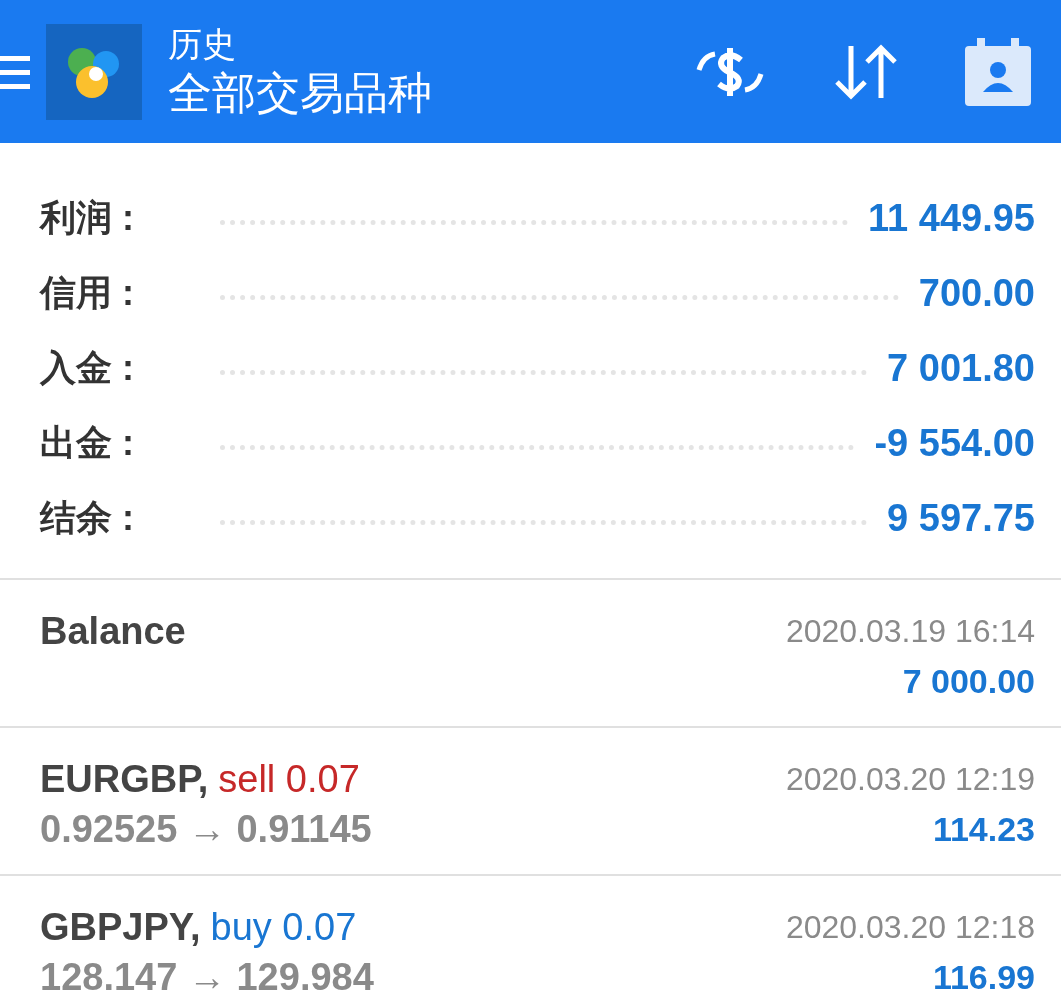 The width and height of the screenshot is (1061, 1006). Describe the element at coordinates (961, 518) in the screenshot. I see `summary-value: 9 597.75` at that location.